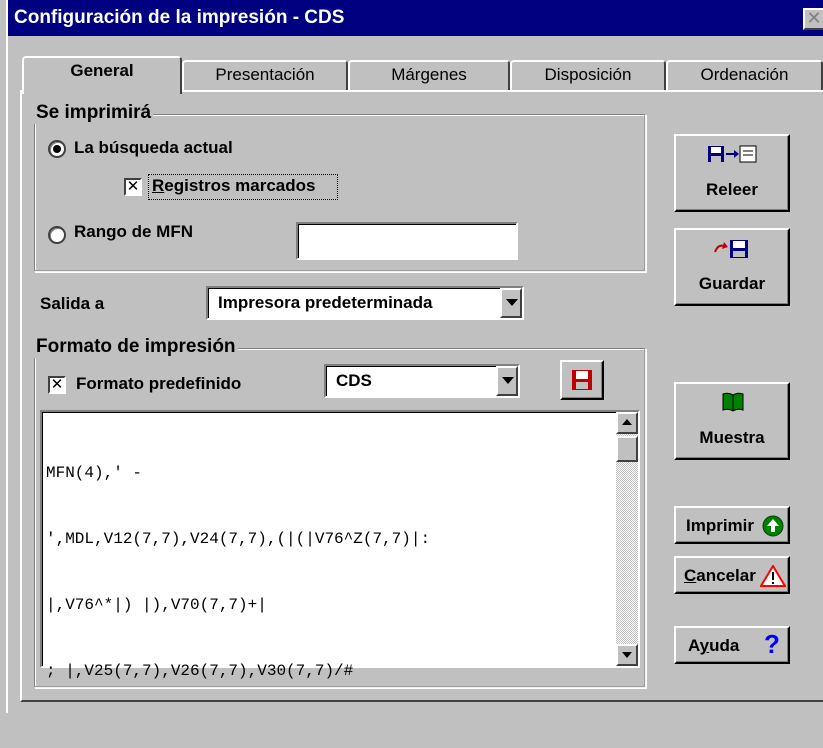 Image resolution: width=823 pixels, height=748 pixels. I want to click on code-line: MFN(4),' -, so click(94, 473).